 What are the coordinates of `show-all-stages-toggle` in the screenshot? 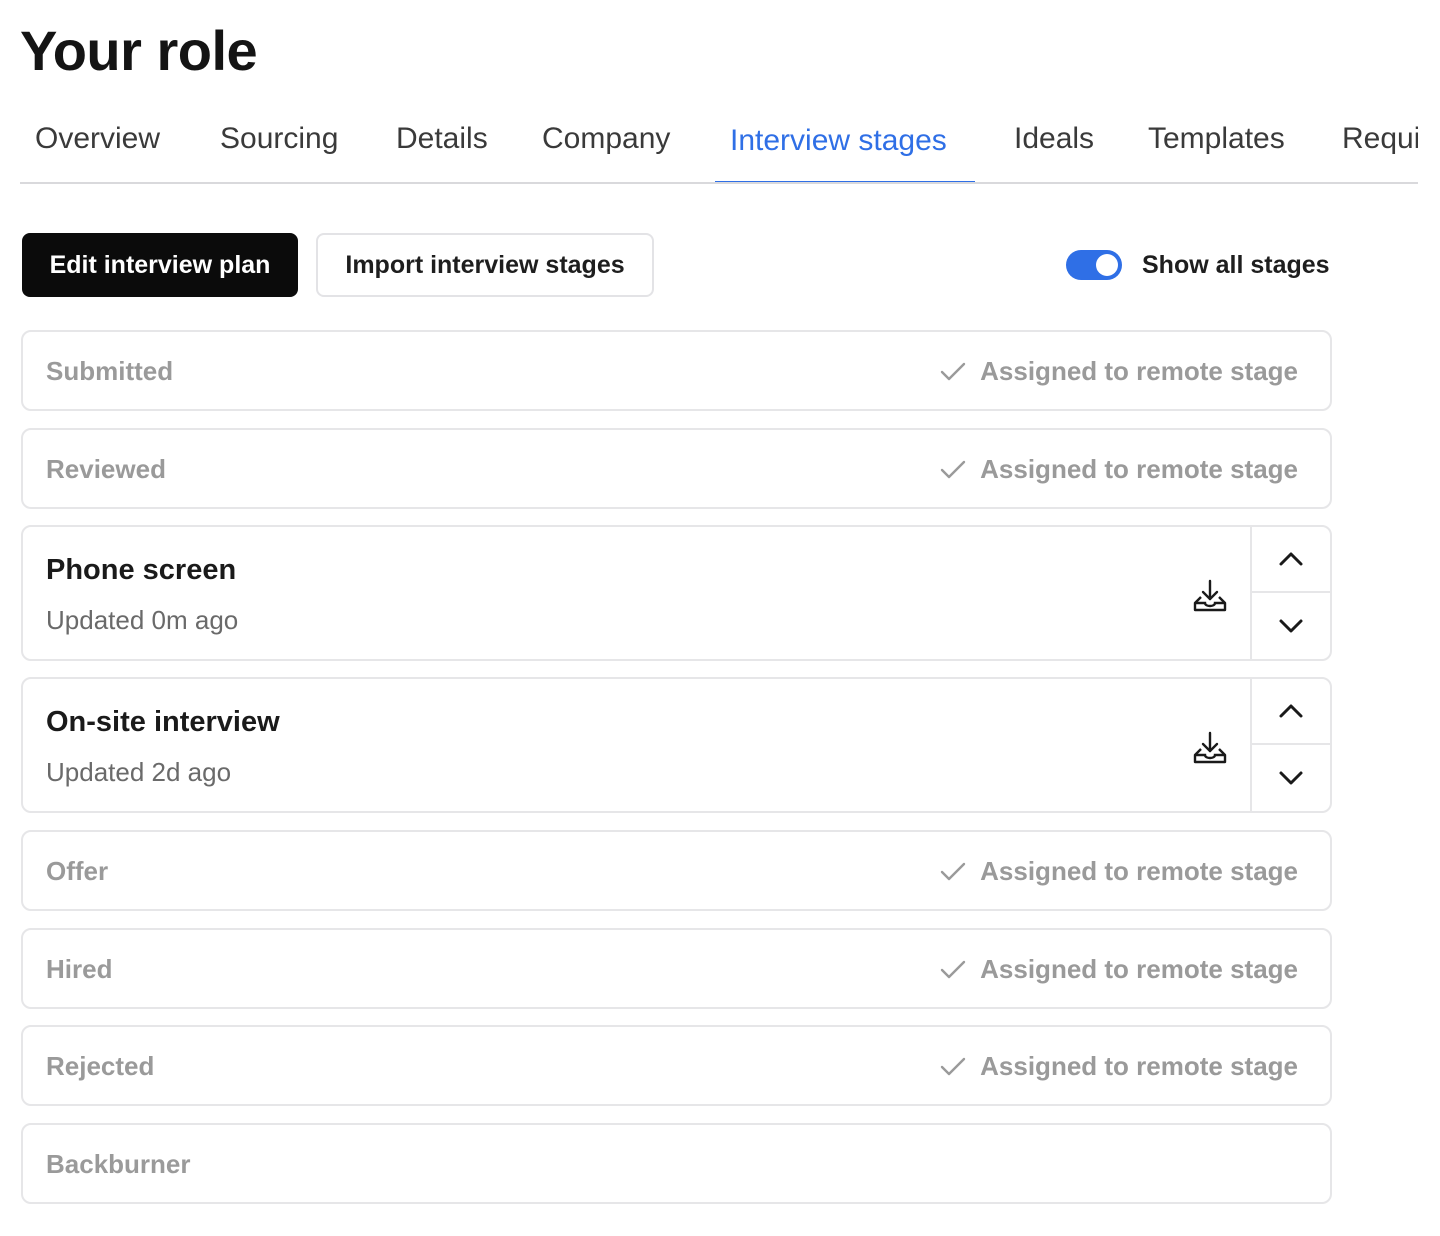 It's located at (1094, 265).